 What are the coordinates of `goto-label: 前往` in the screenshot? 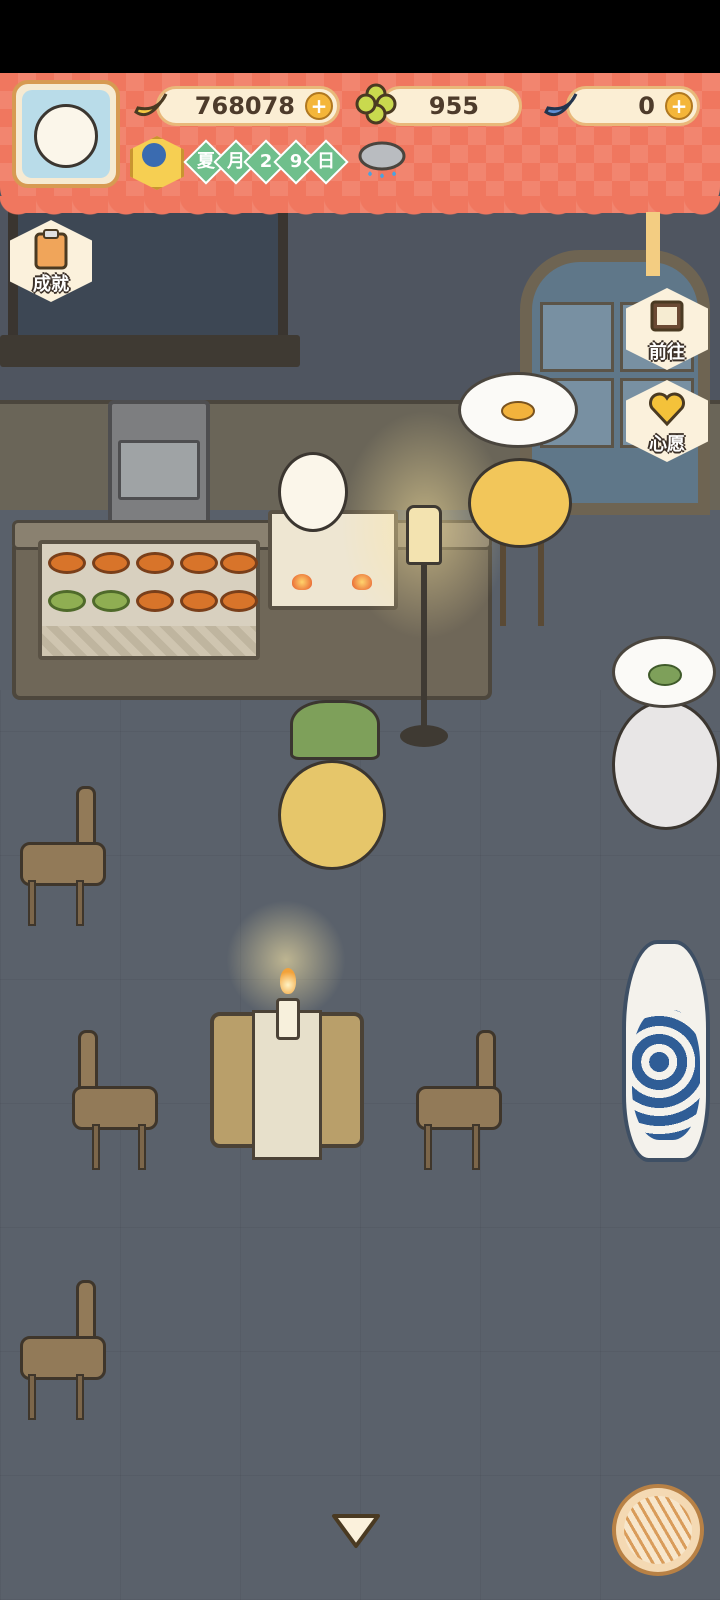 It's located at (667, 352).